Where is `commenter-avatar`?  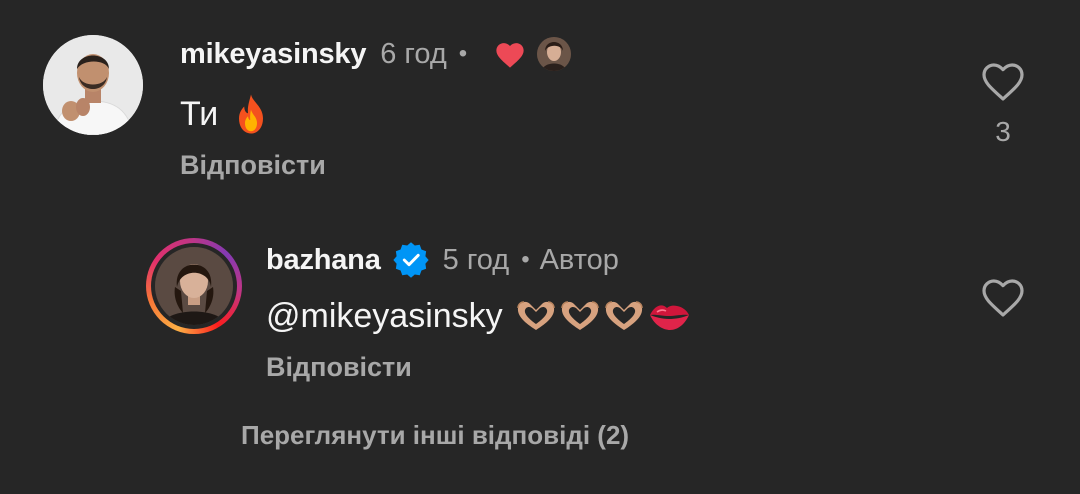 commenter-avatar is located at coordinates (93, 85).